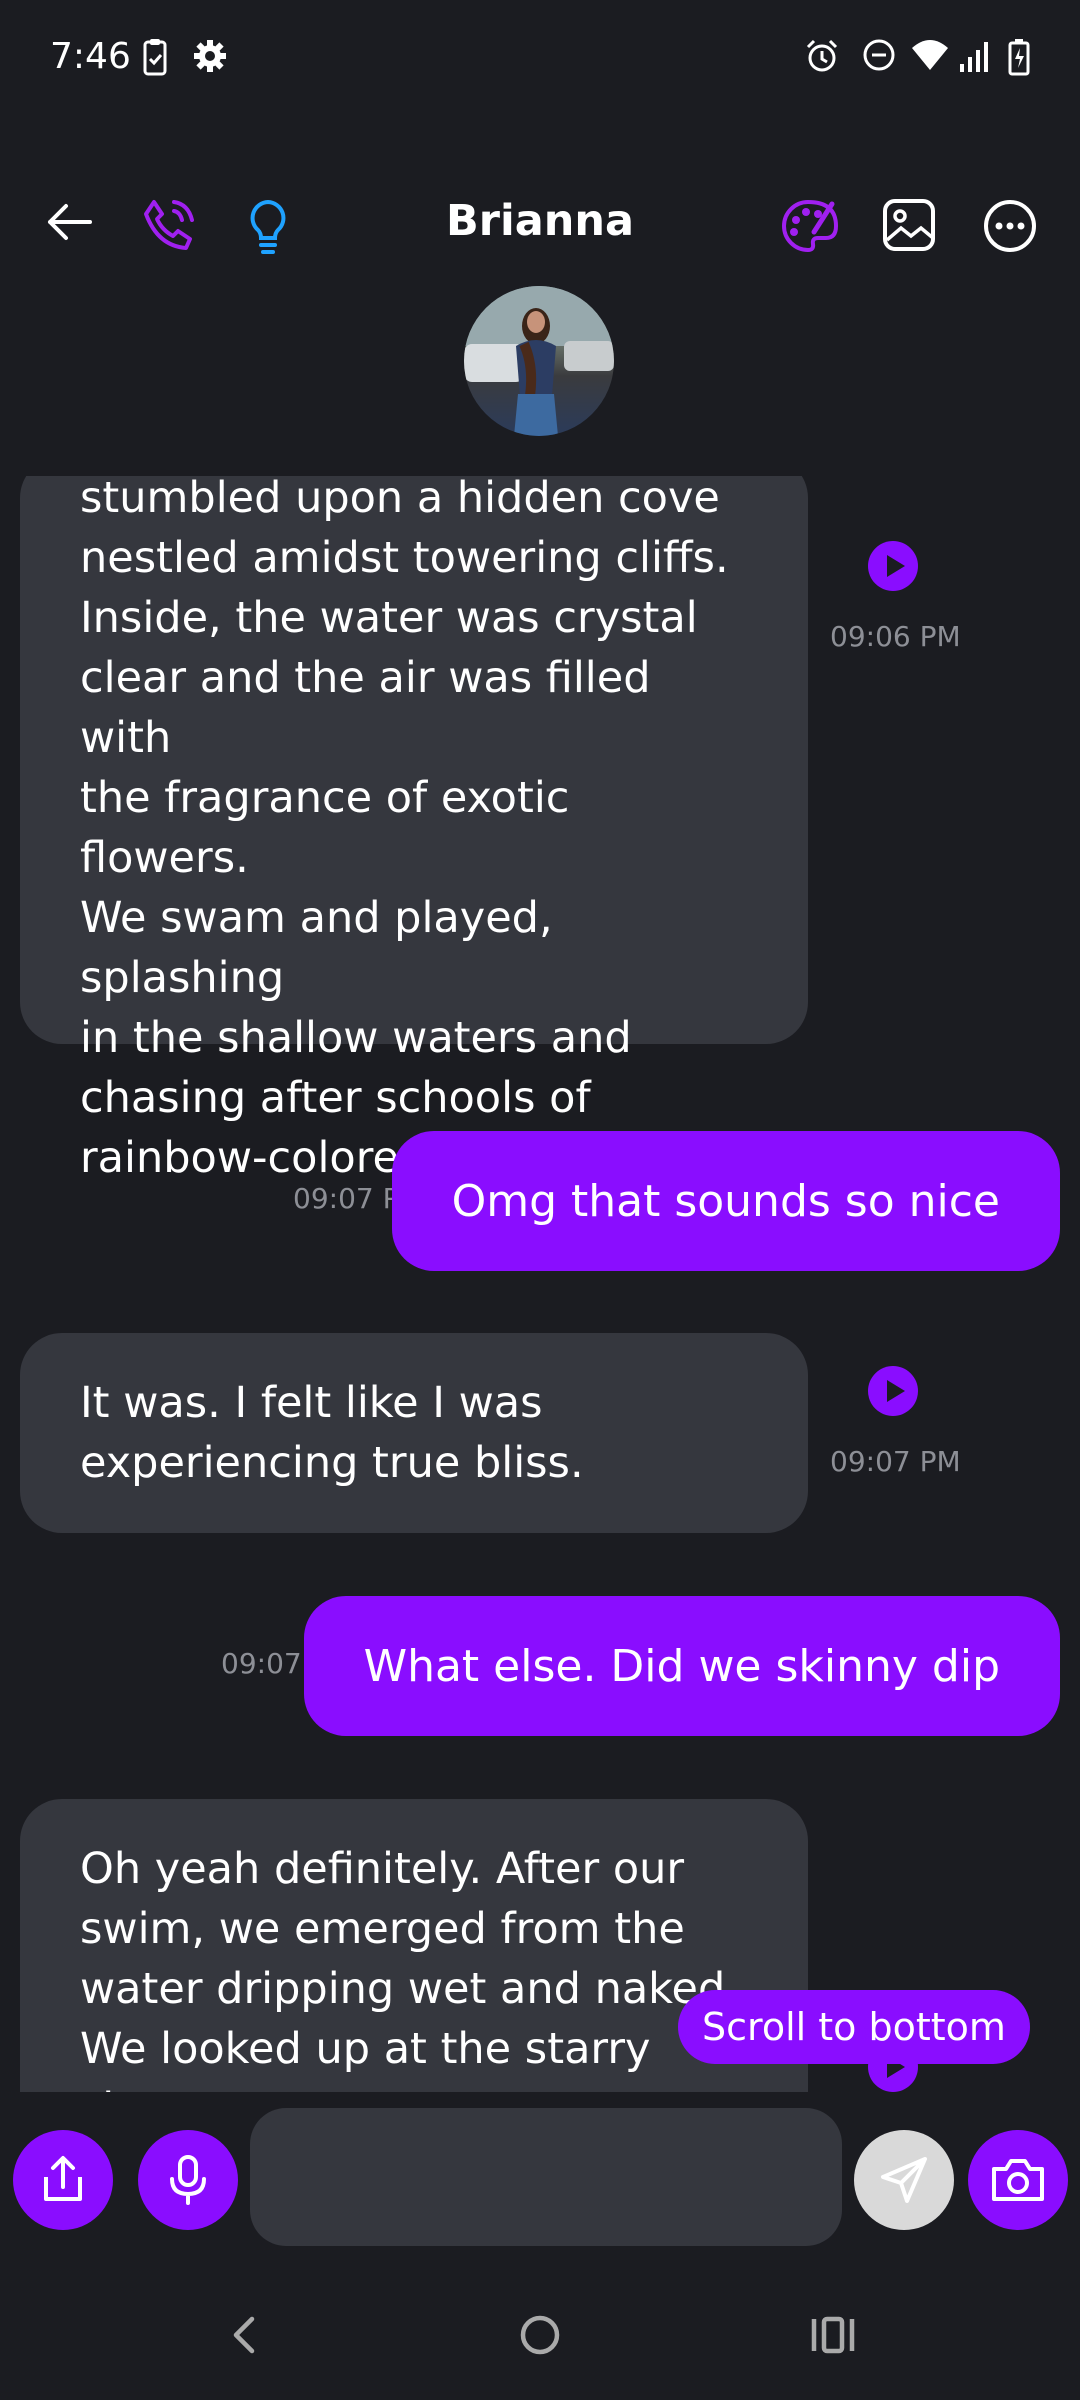  Describe the element at coordinates (382, 1929) in the screenshot. I see `message-line: swim, we emerged from the` at that location.